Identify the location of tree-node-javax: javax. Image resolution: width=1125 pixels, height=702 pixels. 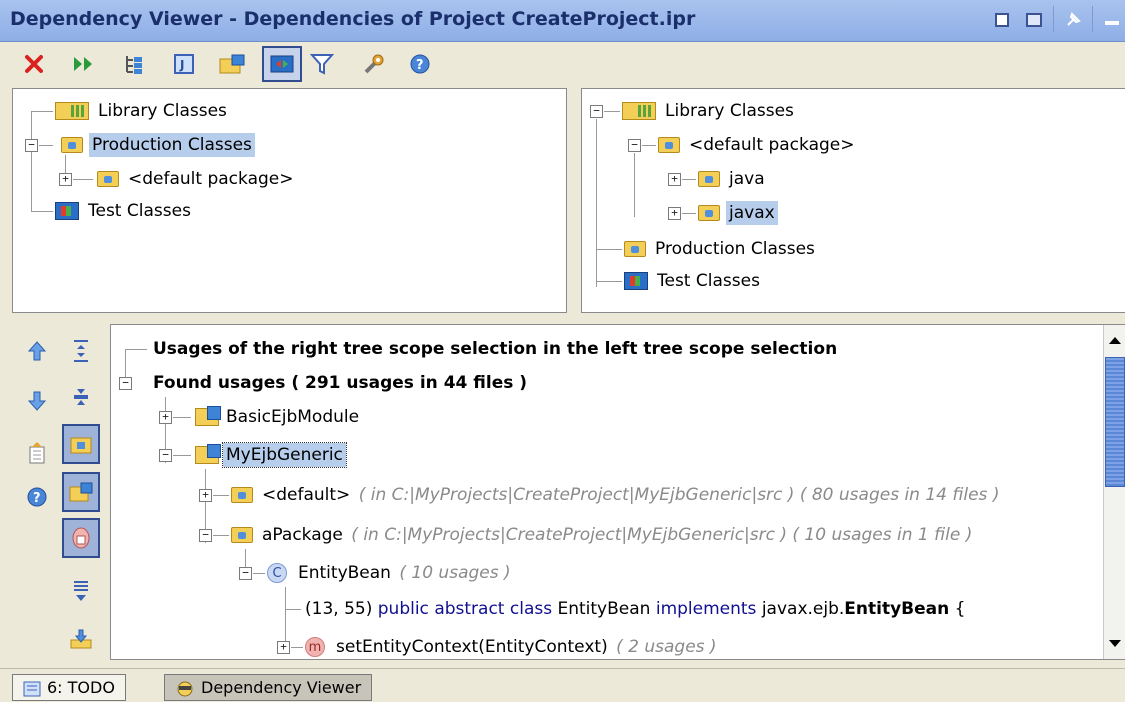
(738, 213).